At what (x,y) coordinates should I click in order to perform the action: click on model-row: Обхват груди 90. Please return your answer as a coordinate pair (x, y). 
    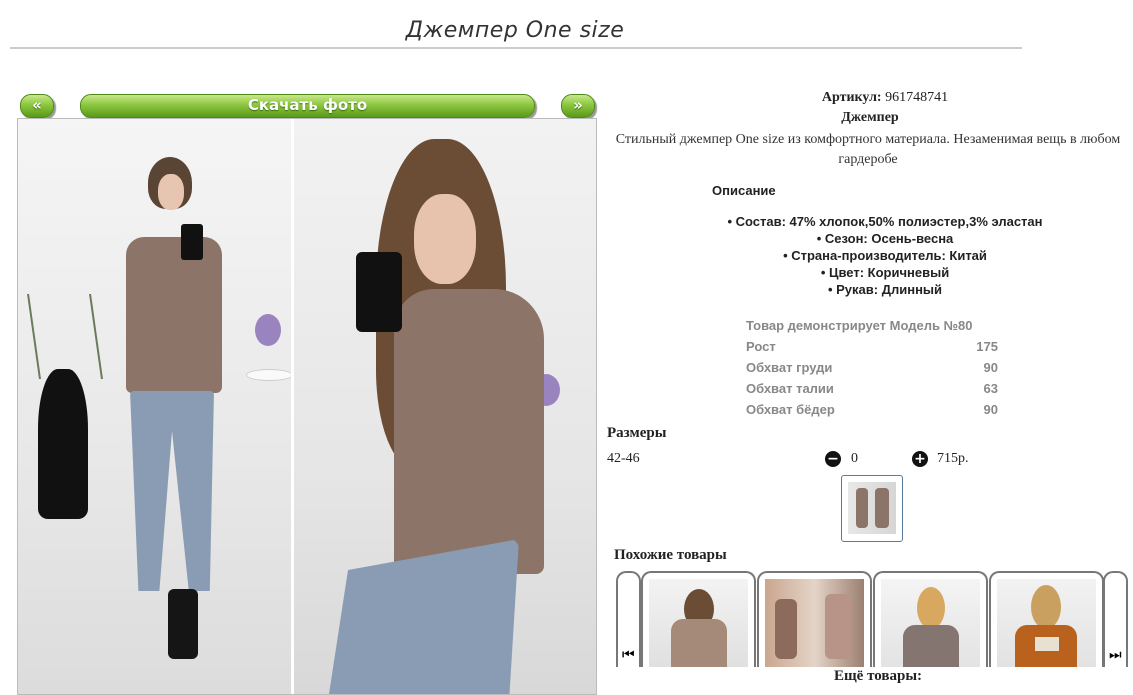
    Looking at the image, I should click on (872, 367).